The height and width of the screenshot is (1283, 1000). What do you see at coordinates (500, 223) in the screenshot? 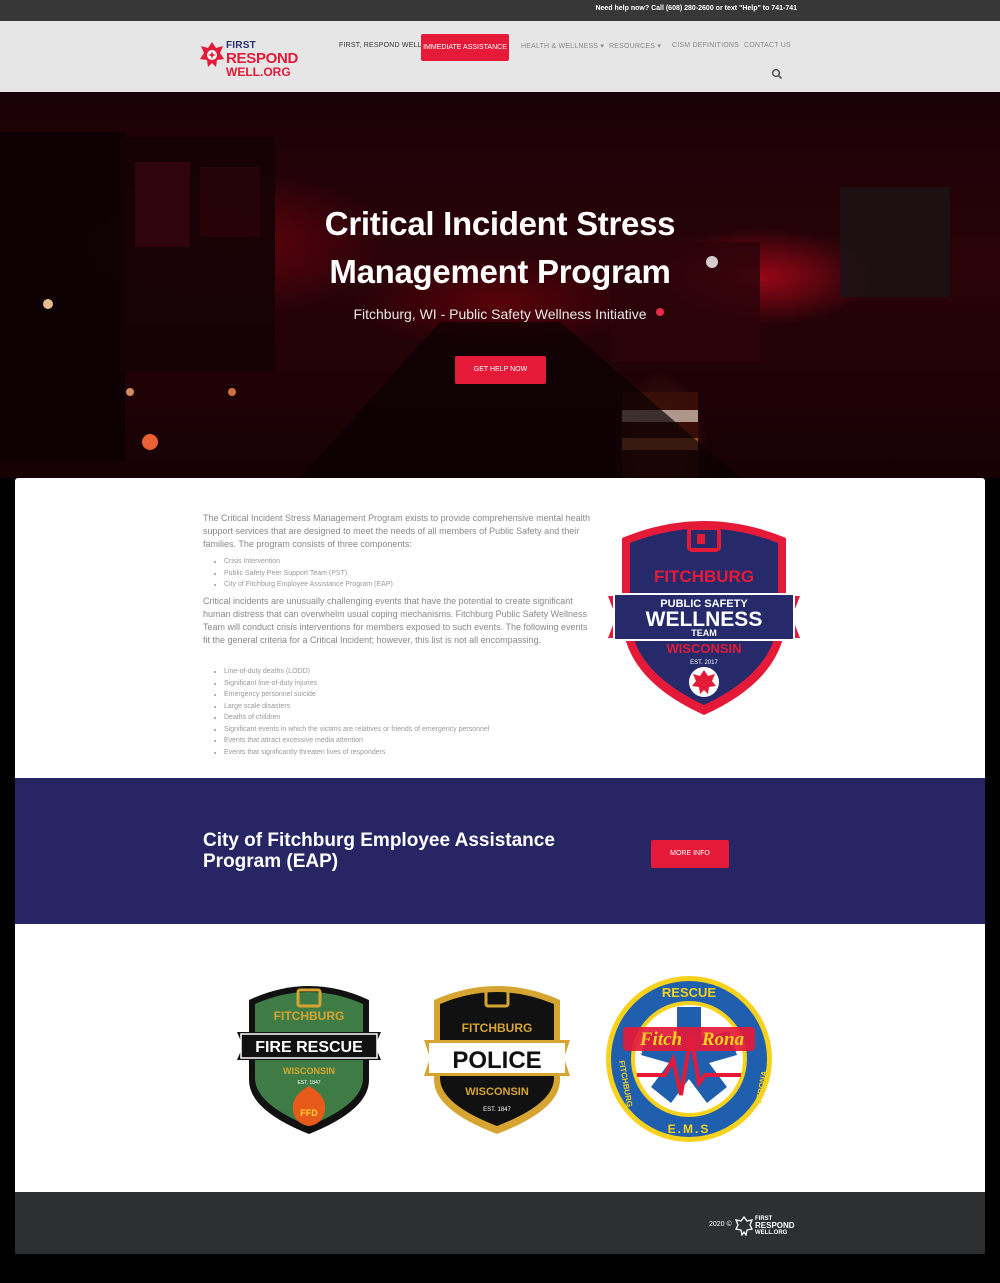
I see `hero-title-line1: Critical Incident Stress` at bounding box center [500, 223].